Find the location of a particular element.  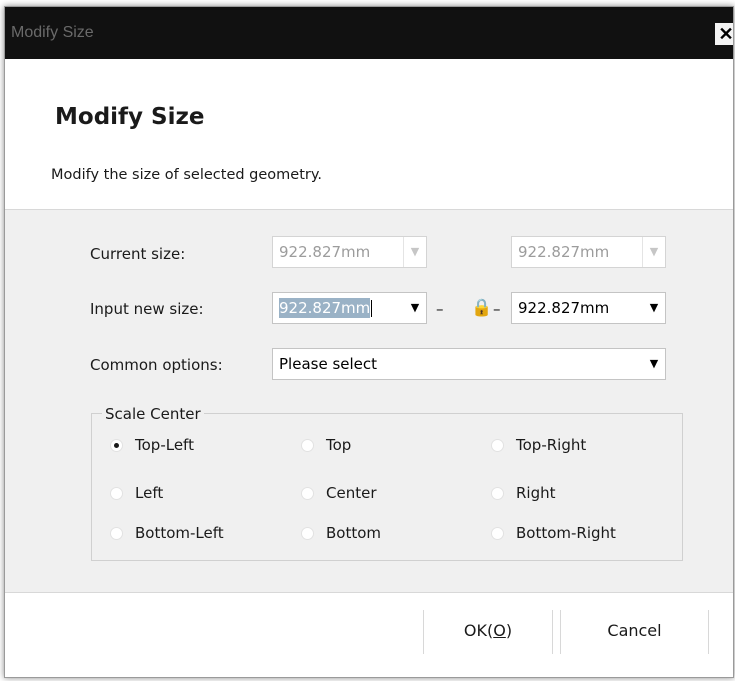

titlebar-title: Modify Size is located at coordinates (52, 32).